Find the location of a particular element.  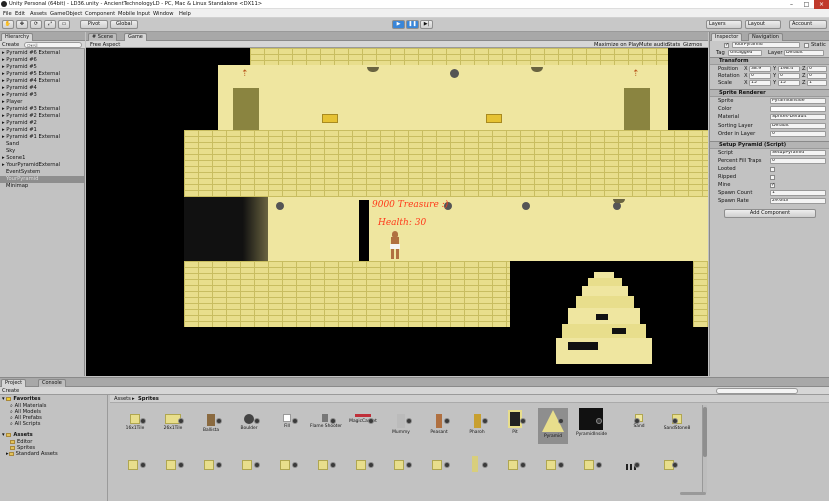

hierarchy-item: ▸ Pyramid #6 is located at coordinates (42, 60).